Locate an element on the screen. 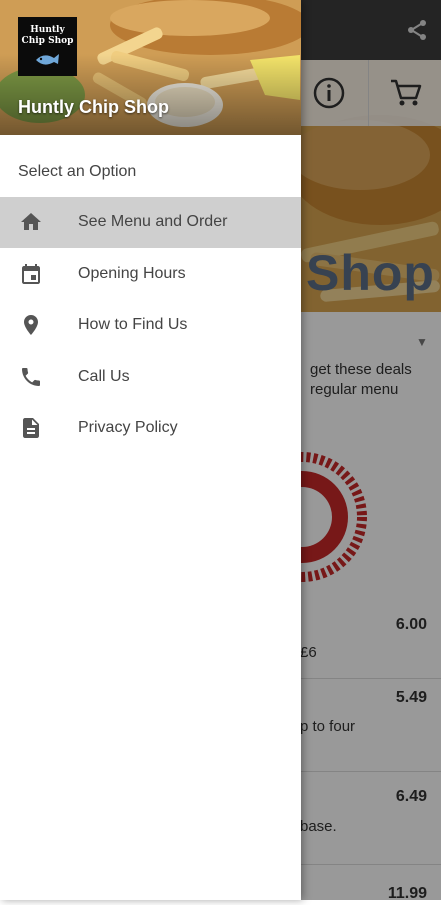 Image resolution: width=441 pixels, height=905 pixels. drawer-item-privacy-policy: Privacy Policy is located at coordinates (150, 428).